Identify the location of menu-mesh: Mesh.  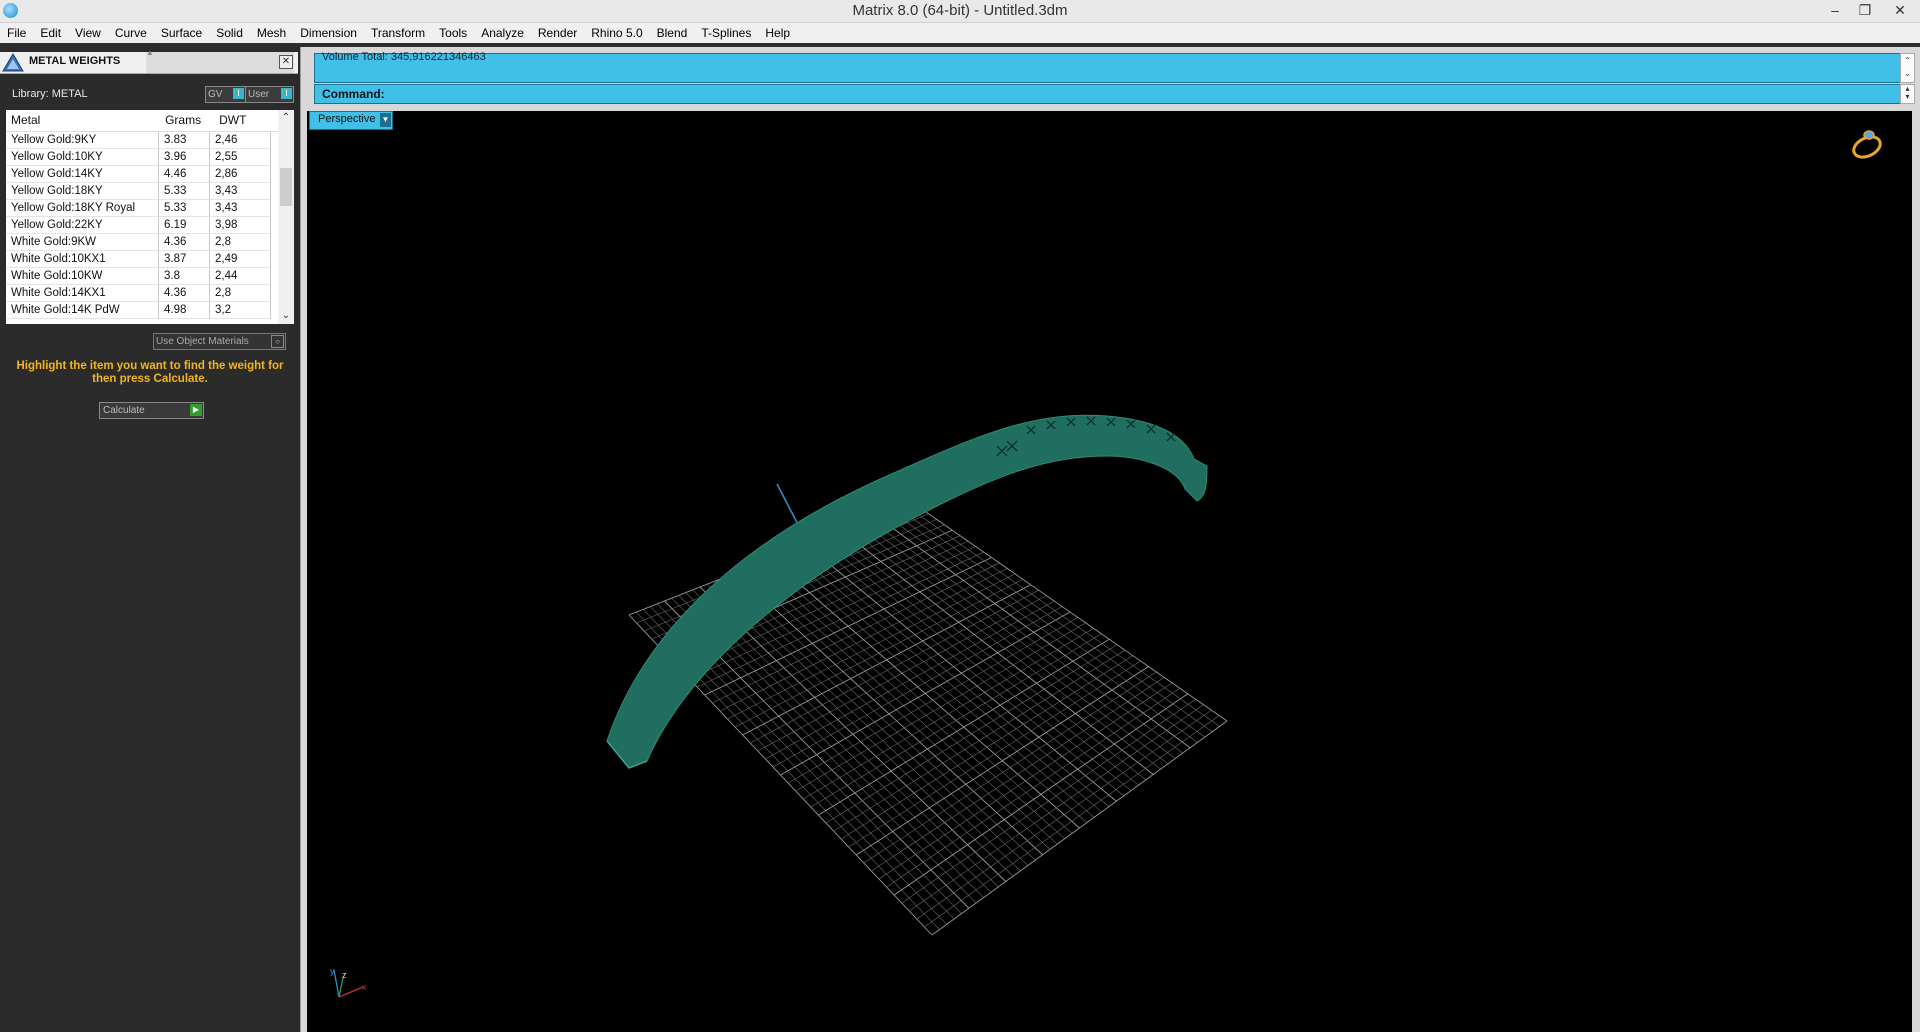
(271, 33).